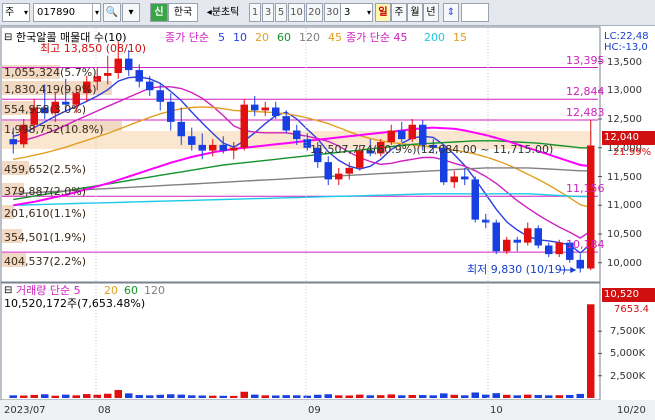 This screenshot has width=655, height=420. Describe the element at coordinates (48, 290) in the screenshot. I see `volume-title: 거래량 단순 5` at that location.